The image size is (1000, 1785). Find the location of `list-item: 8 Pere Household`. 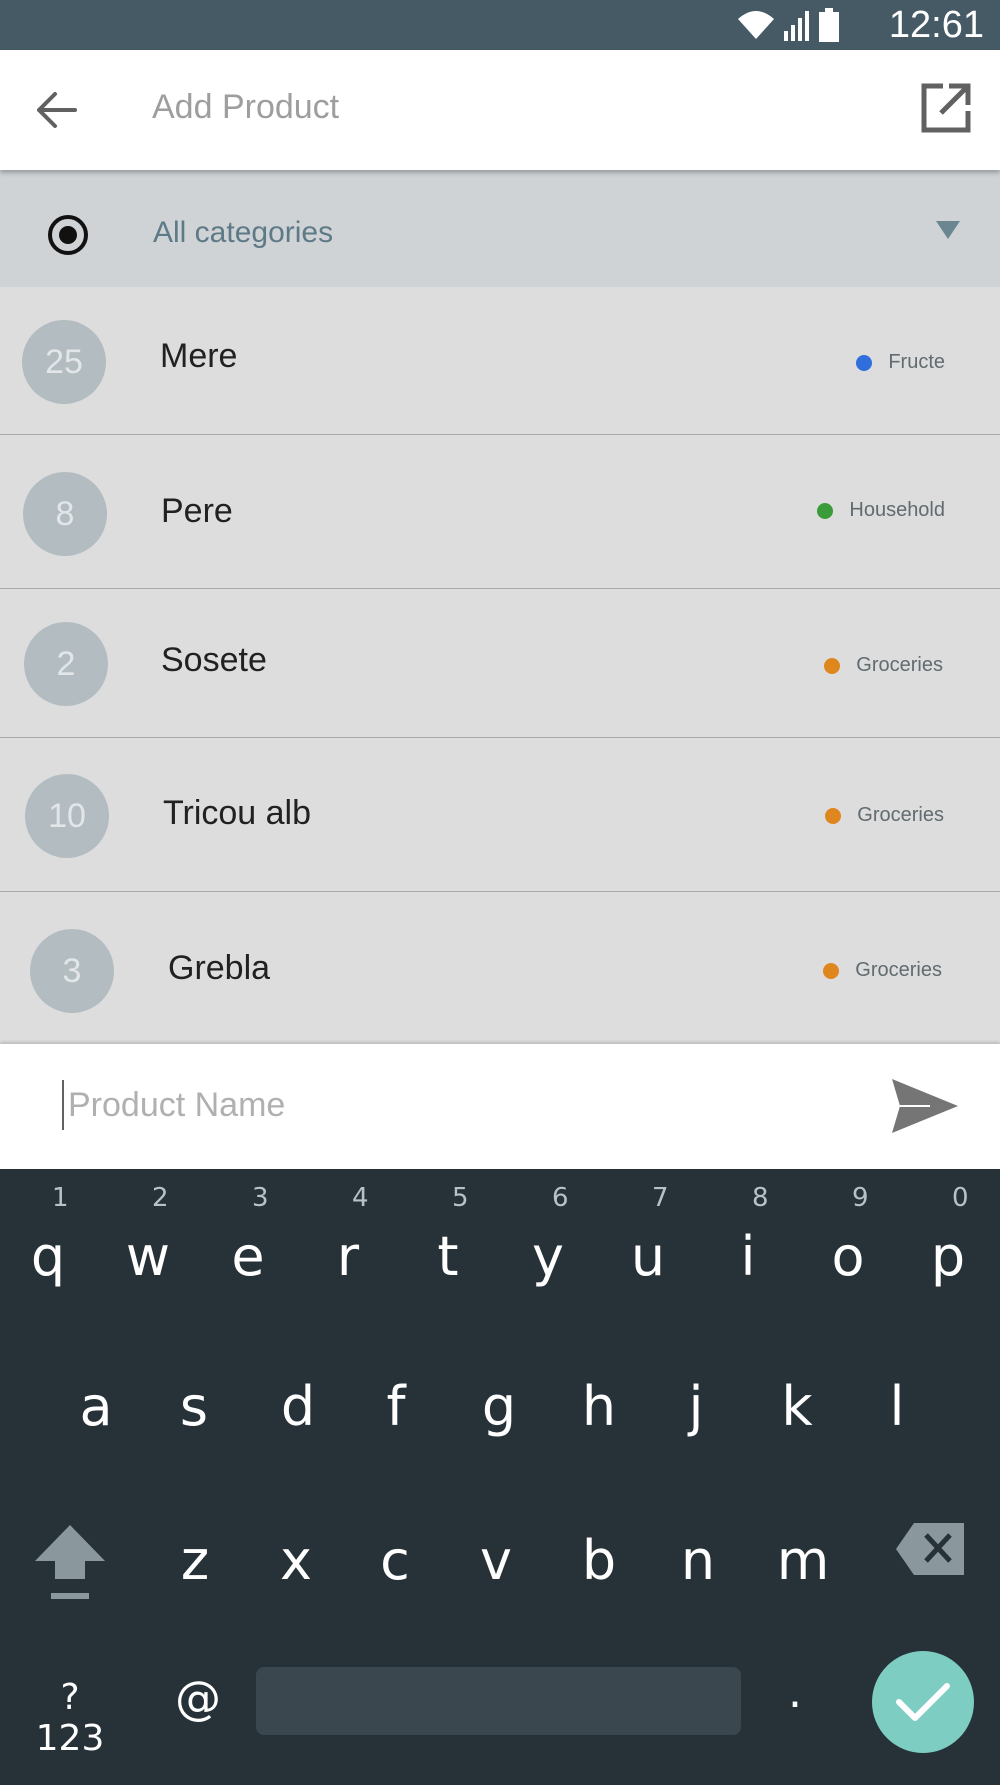

list-item: 8 Pere Household is located at coordinates (500, 512).